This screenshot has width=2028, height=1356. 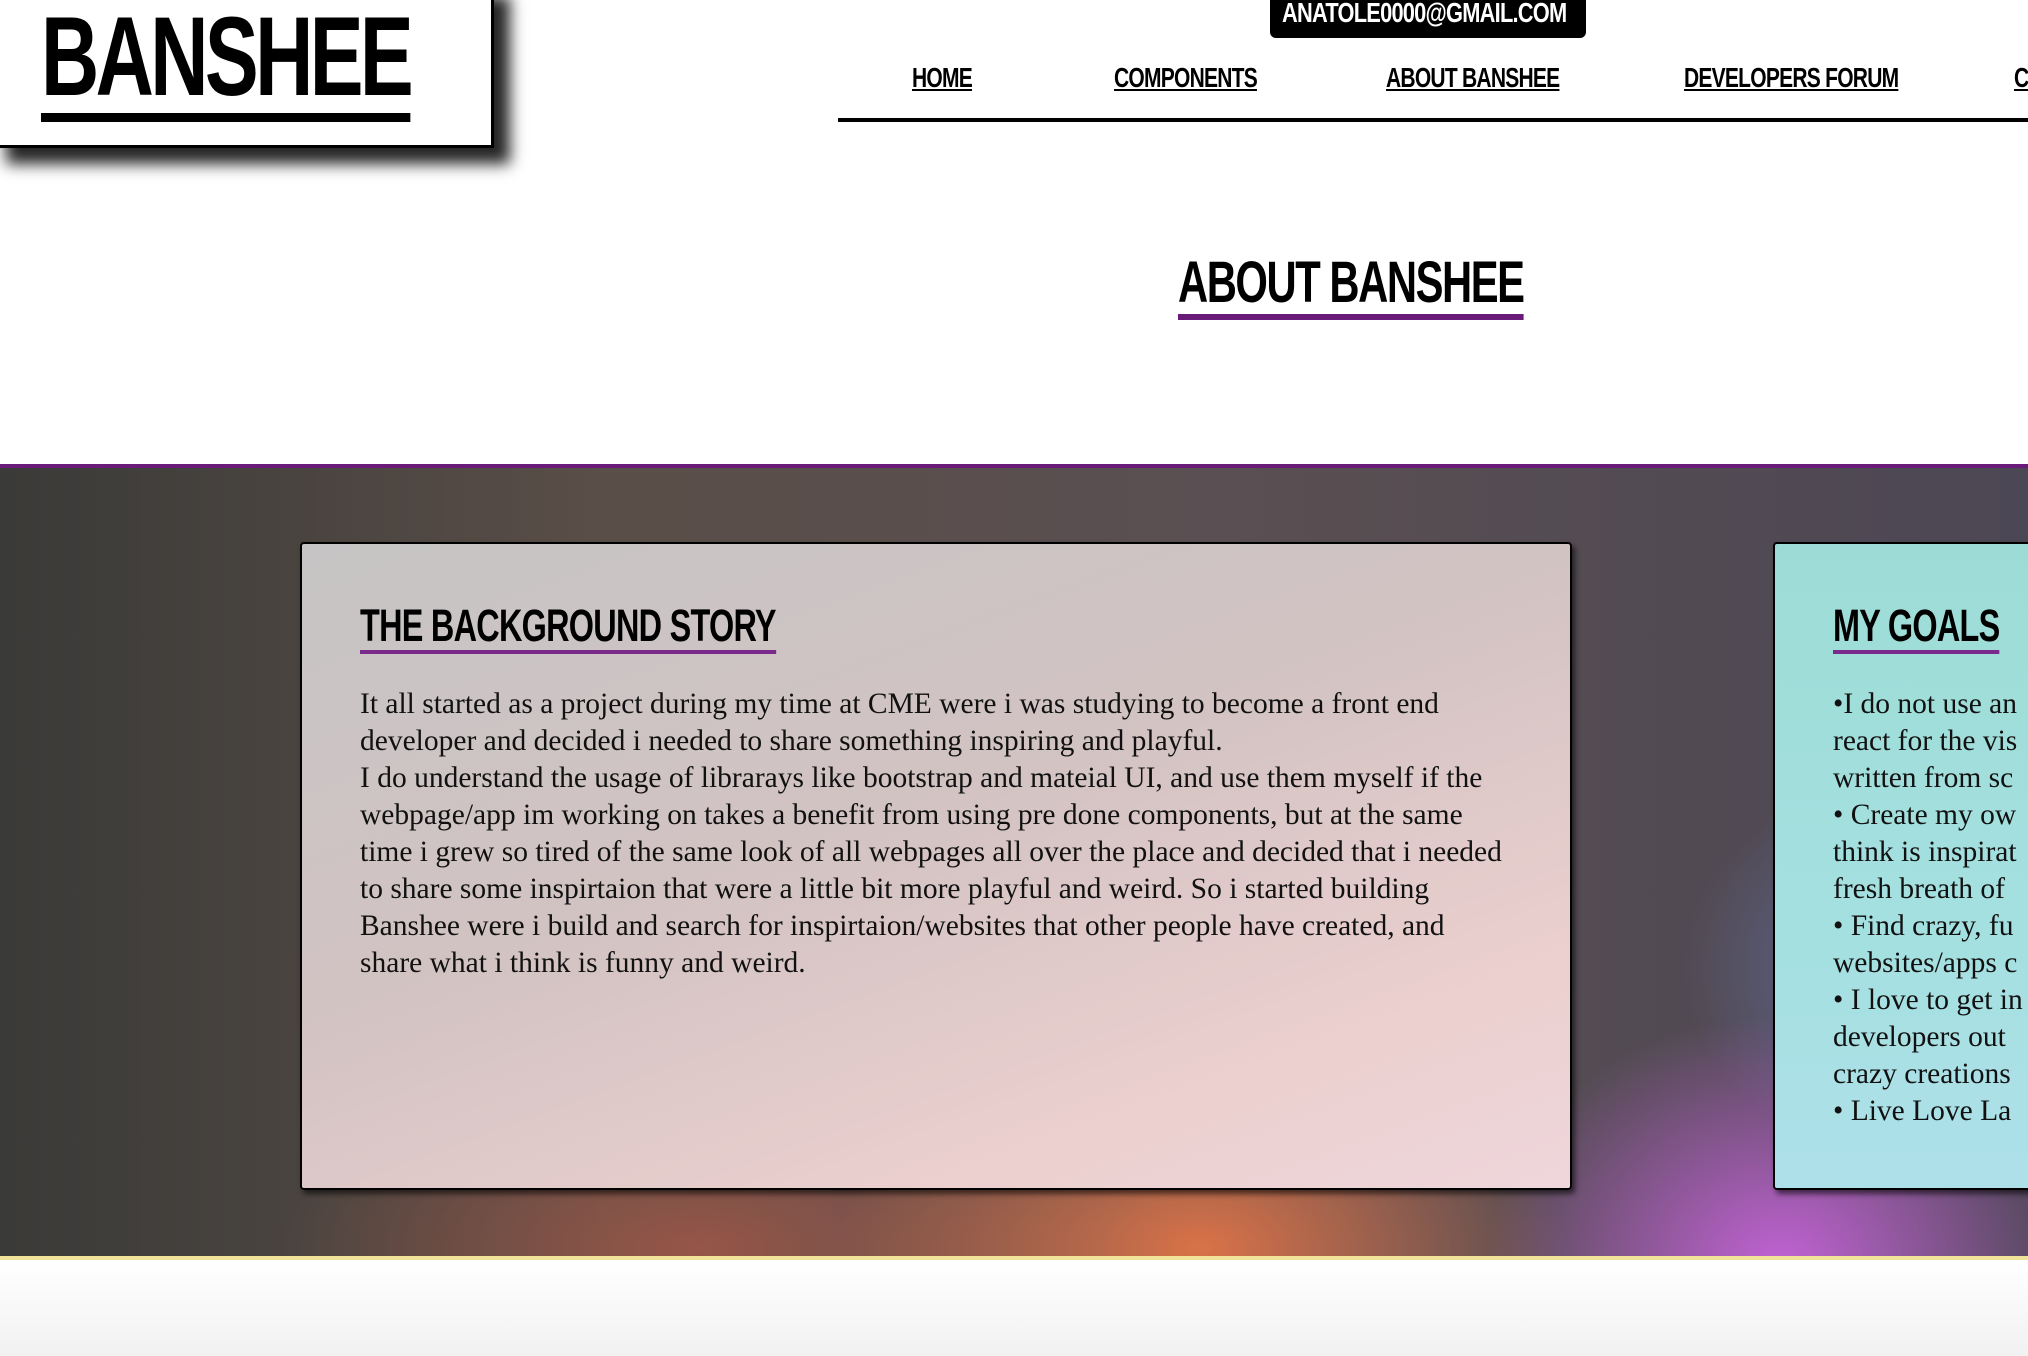 What do you see at coordinates (1925, 852) in the screenshot?
I see `goal-line: think is inspirat` at bounding box center [1925, 852].